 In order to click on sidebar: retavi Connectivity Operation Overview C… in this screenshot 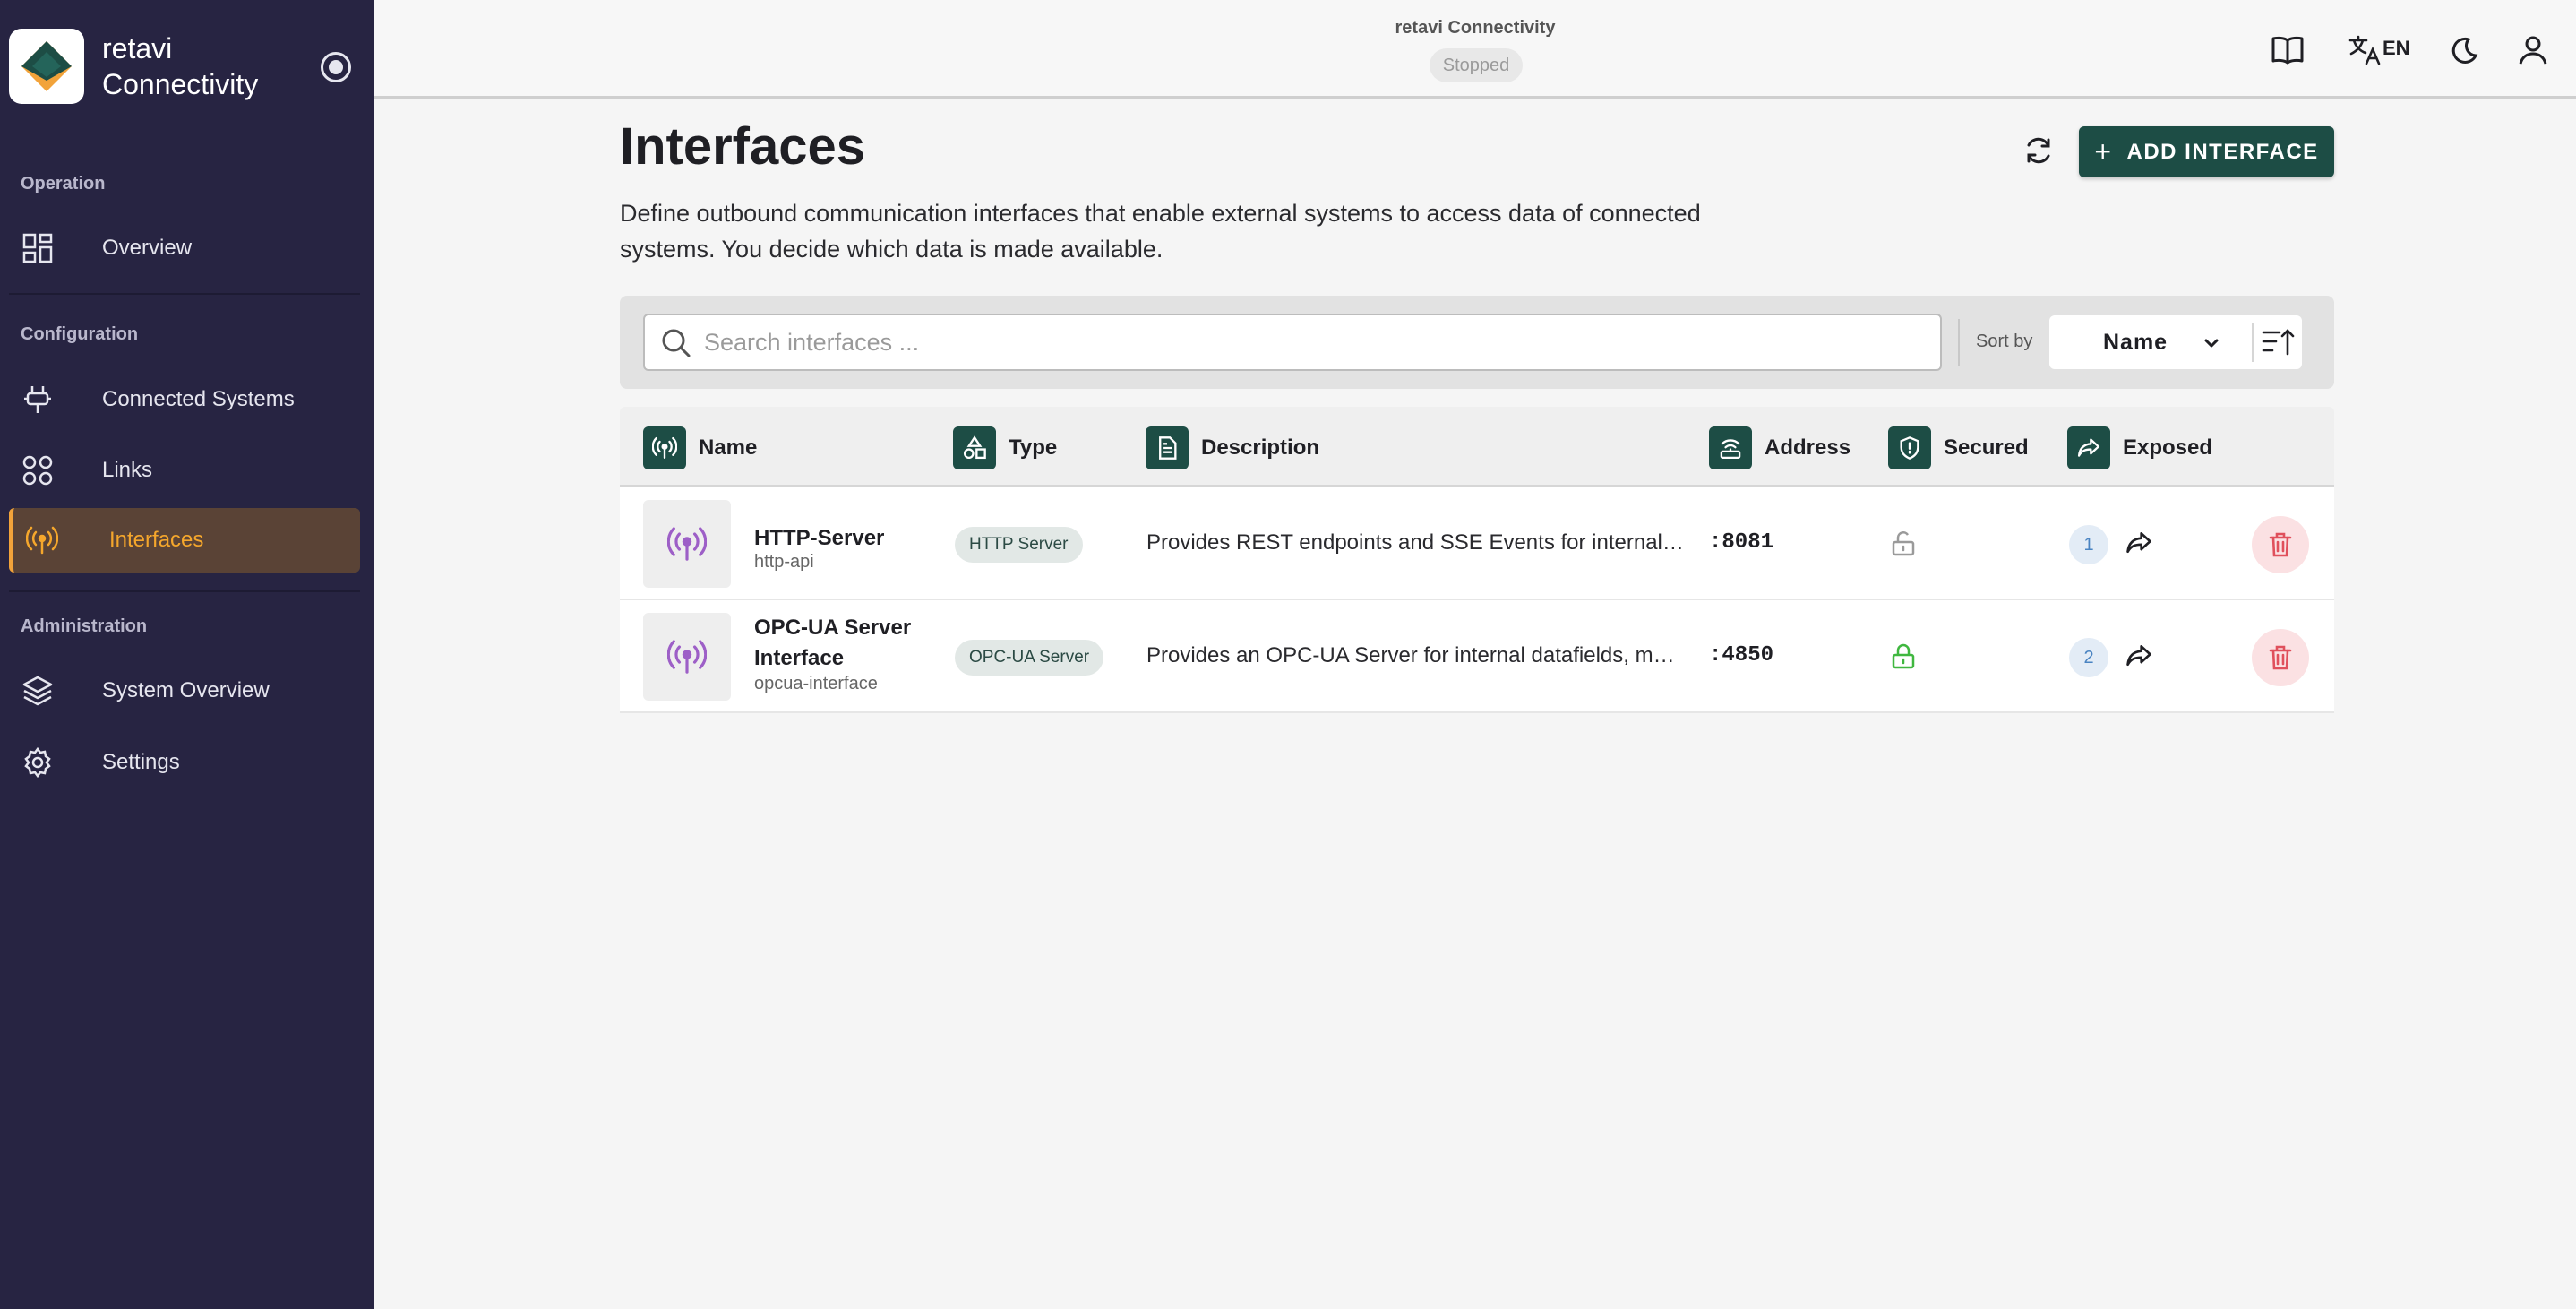, I will do `click(187, 654)`.